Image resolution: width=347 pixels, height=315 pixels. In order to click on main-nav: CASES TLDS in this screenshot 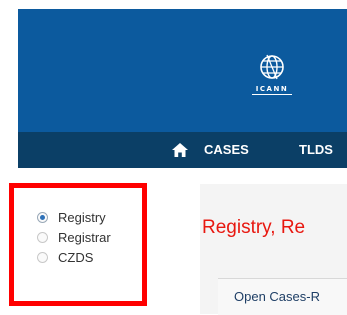, I will do `click(182, 150)`.